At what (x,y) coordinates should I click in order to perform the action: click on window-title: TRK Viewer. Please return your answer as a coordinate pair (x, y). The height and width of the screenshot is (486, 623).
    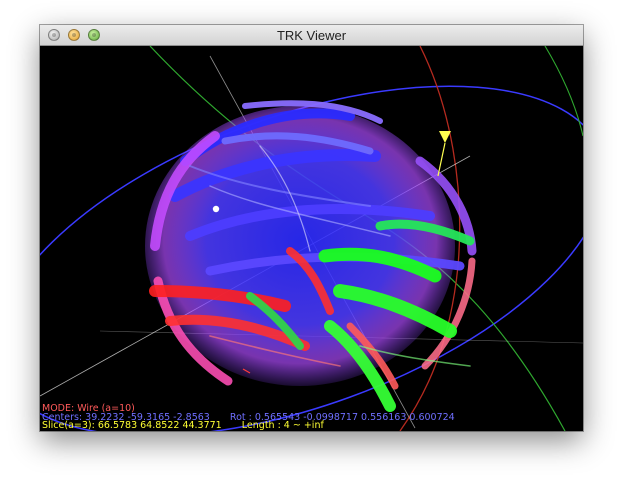
    Looking at the image, I should click on (311, 35).